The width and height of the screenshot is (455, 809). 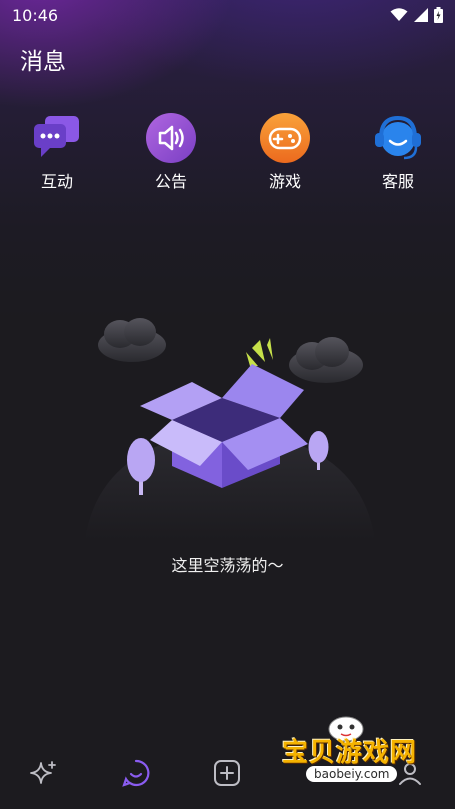 What do you see at coordinates (170, 181) in the screenshot?
I see `quick-item-label: 公告` at bounding box center [170, 181].